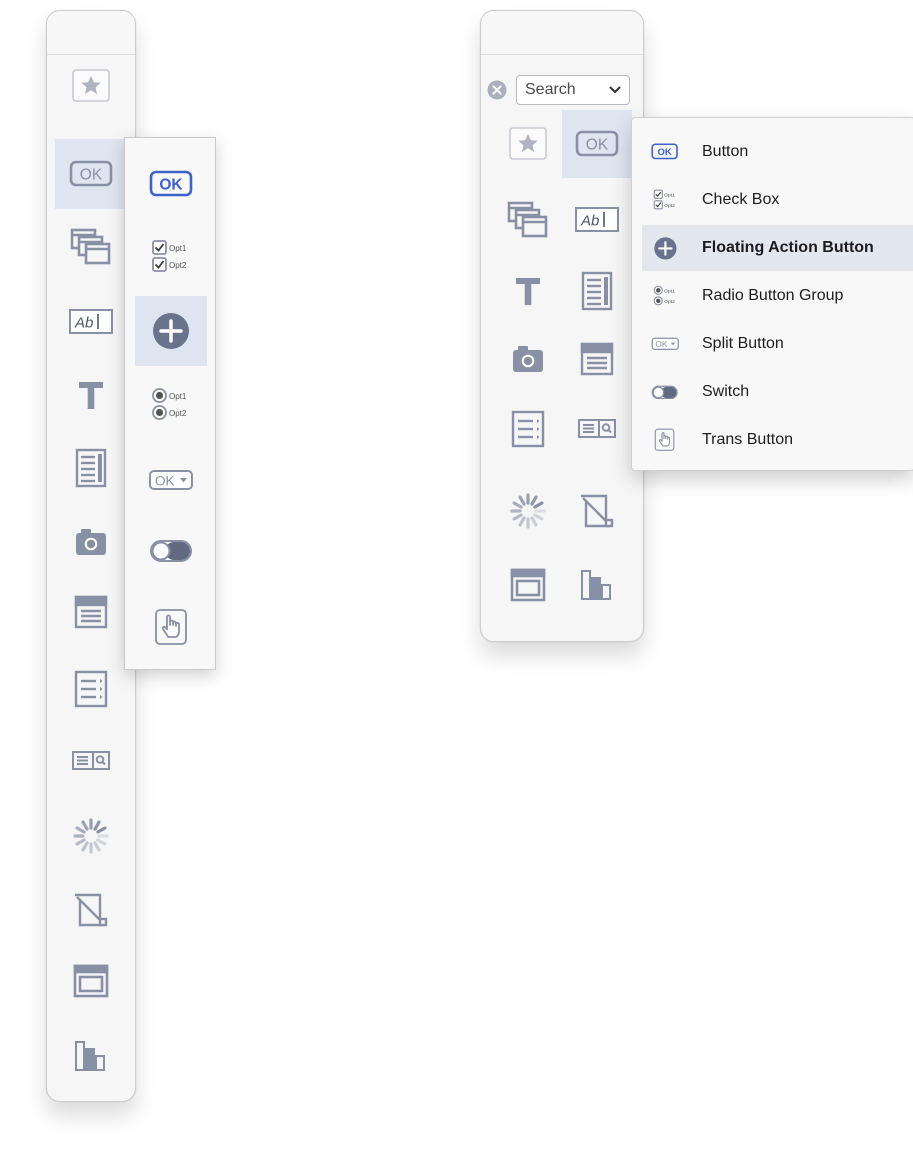  Describe the element at coordinates (91, 33) in the screenshot. I see `left-palette-header` at that location.